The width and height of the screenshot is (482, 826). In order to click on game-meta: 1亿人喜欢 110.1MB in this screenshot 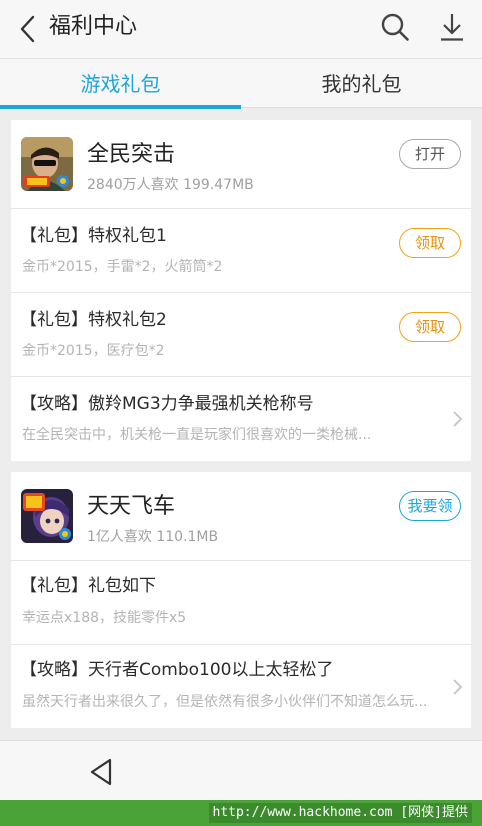, I will do `click(153, 537)`.